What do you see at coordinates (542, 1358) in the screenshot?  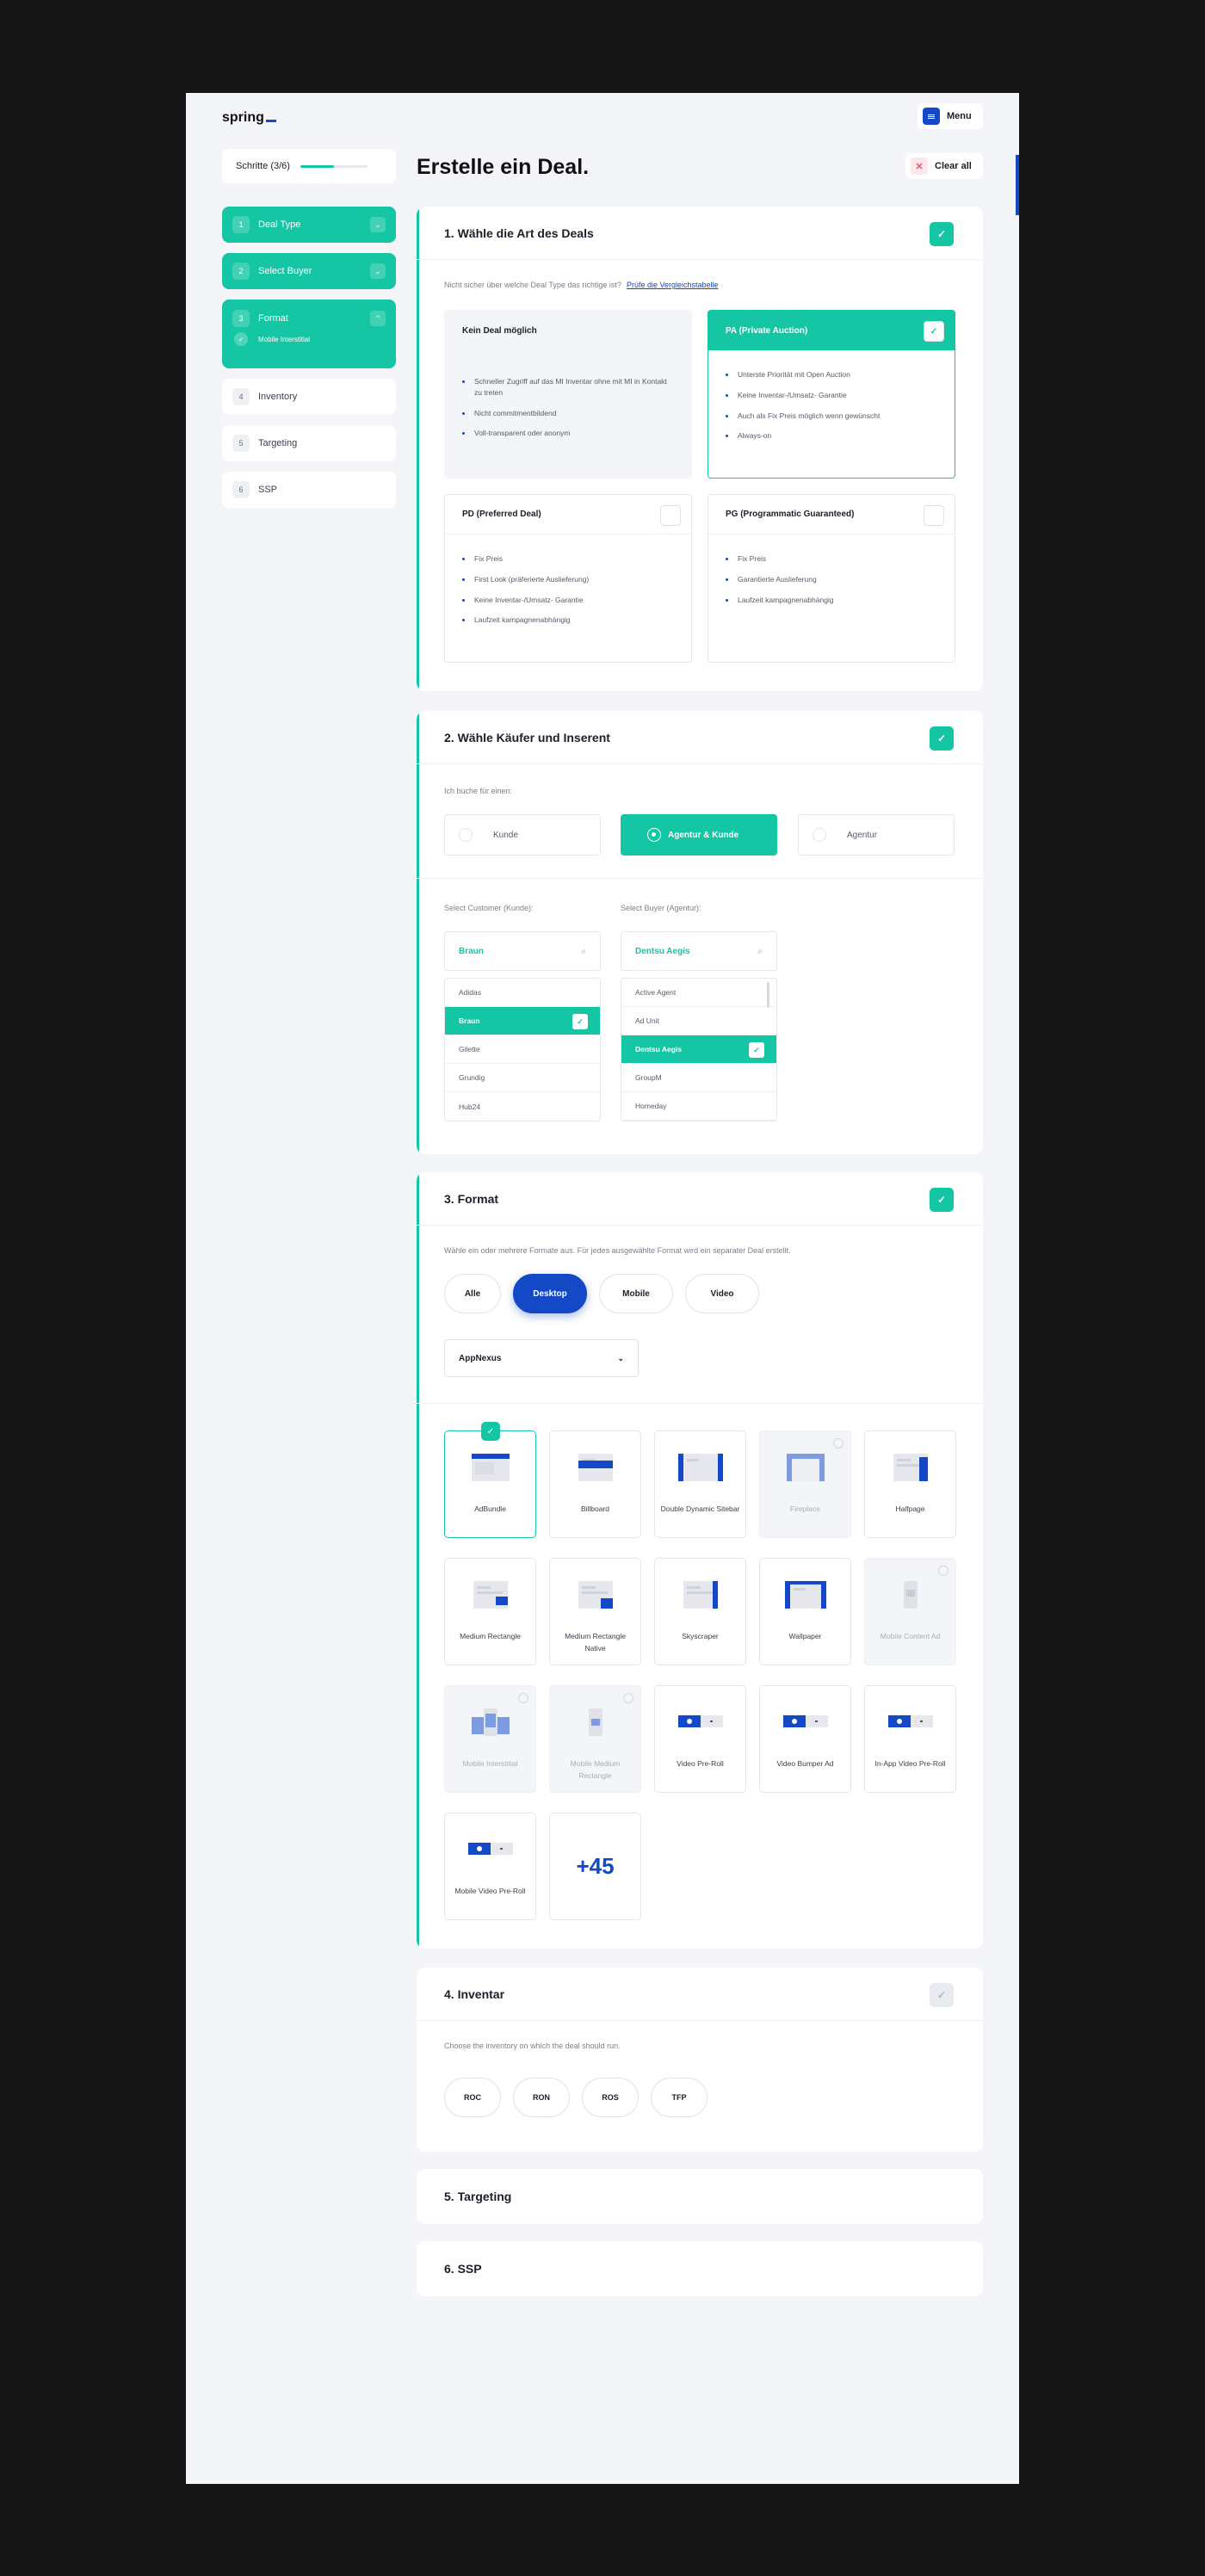 I see `platform-select: AppNexus ⌄` at bounding box center [542, 1358].